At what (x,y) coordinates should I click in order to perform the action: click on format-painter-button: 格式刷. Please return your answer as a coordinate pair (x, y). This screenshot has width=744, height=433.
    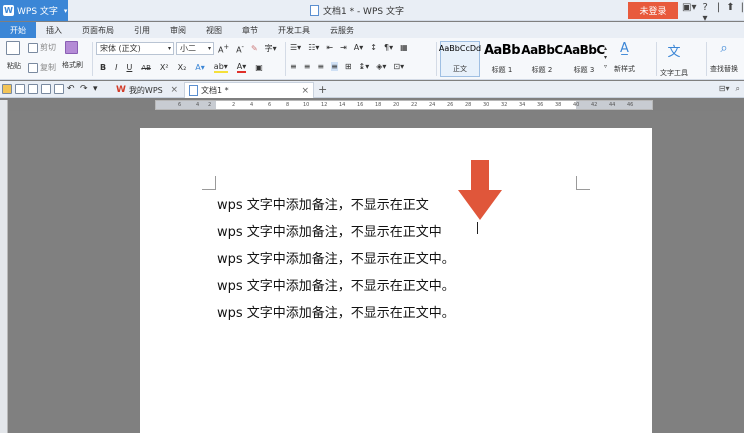
    Looking at the image, I should click on (72, 55).